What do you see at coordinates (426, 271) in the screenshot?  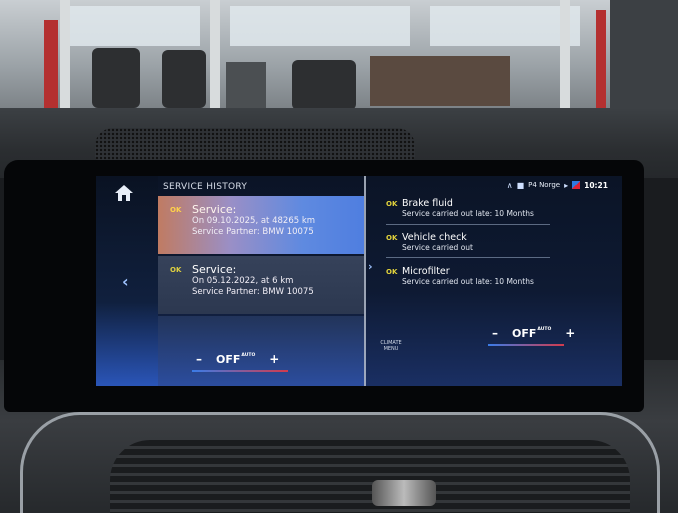 I see `detail-item-title: Microfilter` at bounding box center [426, 271].